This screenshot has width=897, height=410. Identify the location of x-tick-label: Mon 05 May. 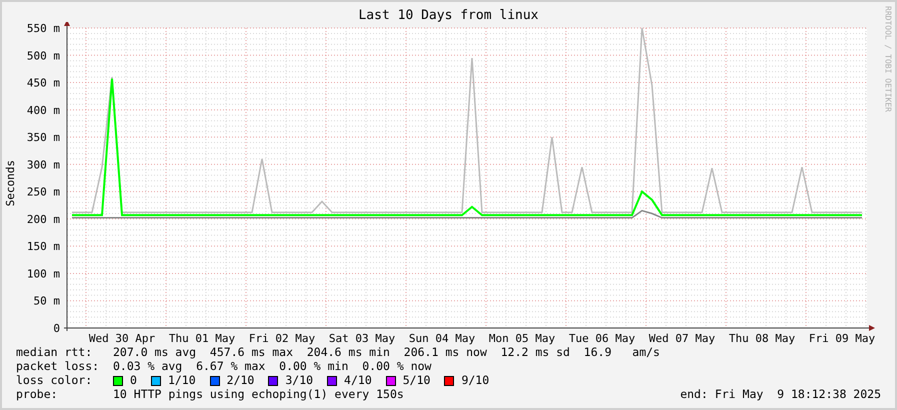
(522, 338).